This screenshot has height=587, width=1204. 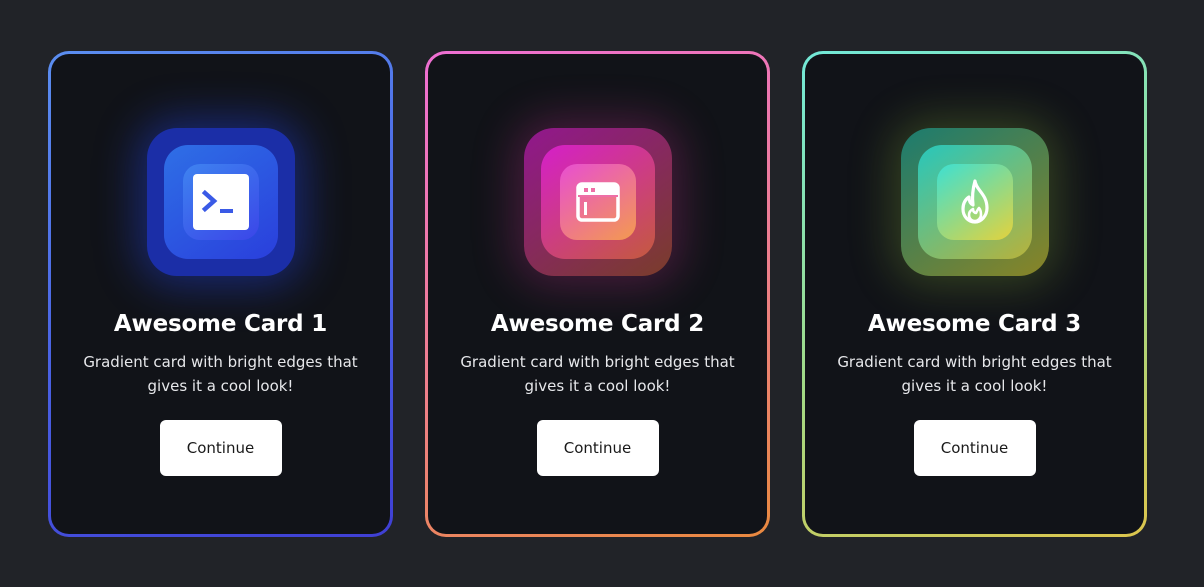 I want to click on card-2-icon-container, so click(x=597, y=202).